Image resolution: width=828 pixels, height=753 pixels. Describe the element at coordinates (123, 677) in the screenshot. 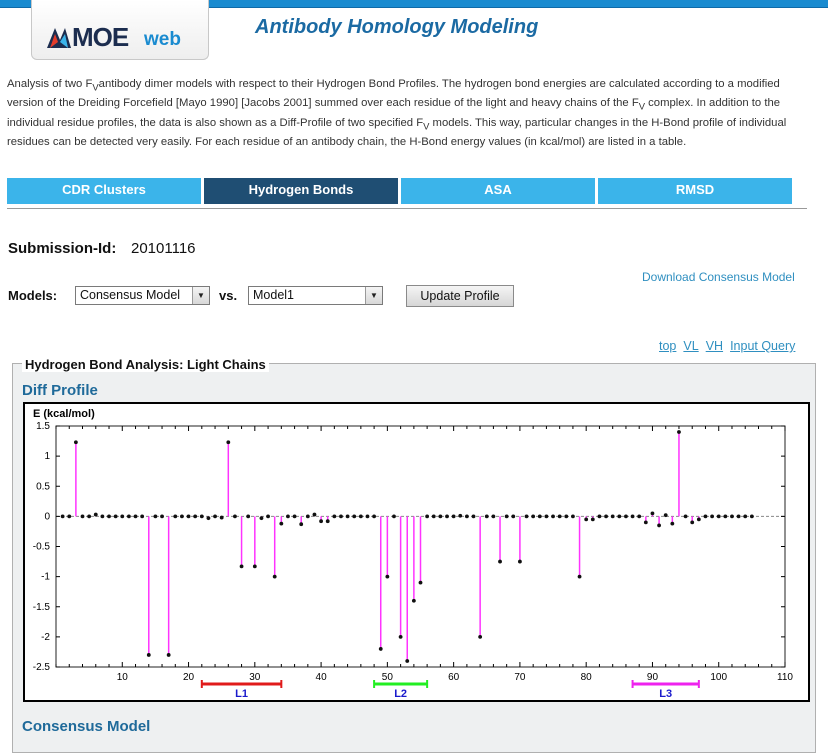

I see `x-tick-label: 10` at that location.